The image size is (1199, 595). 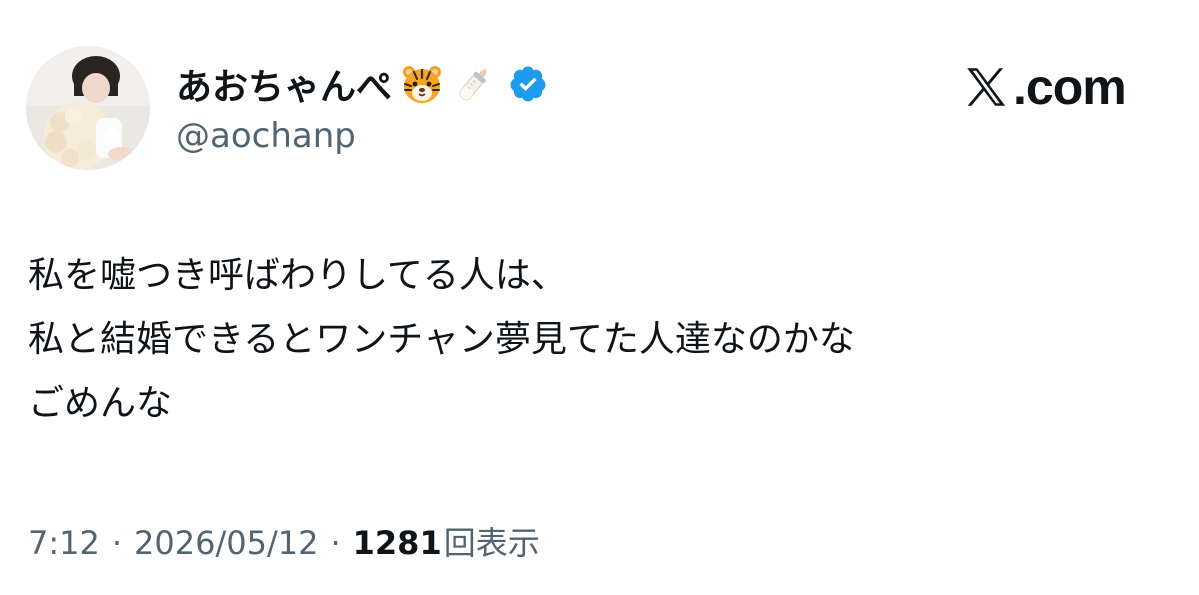 I want to click on author-header: あおちゃんぺ @aochanp, so click(x=362, y=106).